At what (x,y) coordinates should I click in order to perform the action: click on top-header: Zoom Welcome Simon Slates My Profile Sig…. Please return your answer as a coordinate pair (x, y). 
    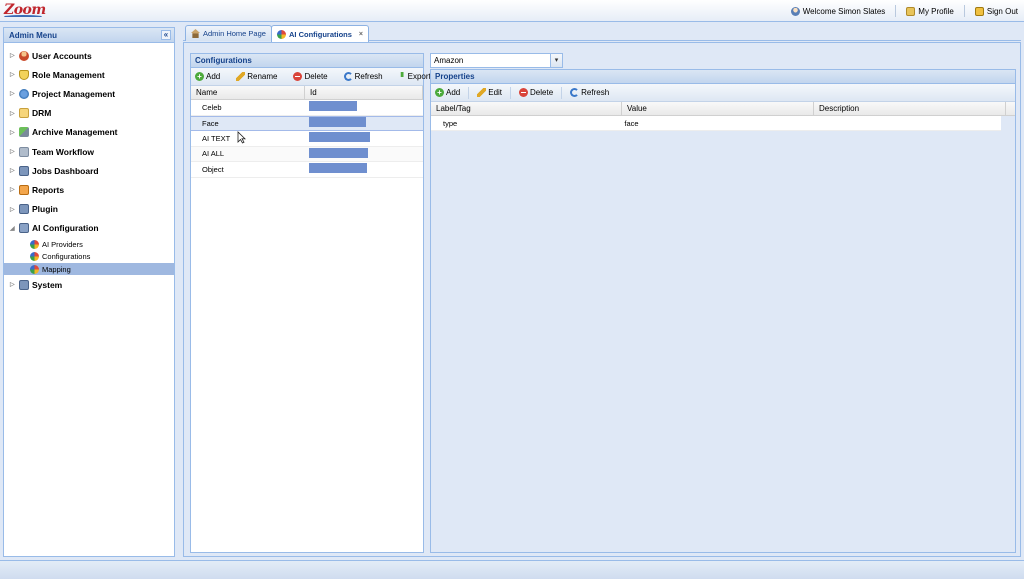
    Looking at the image, I should click on (512, 11).